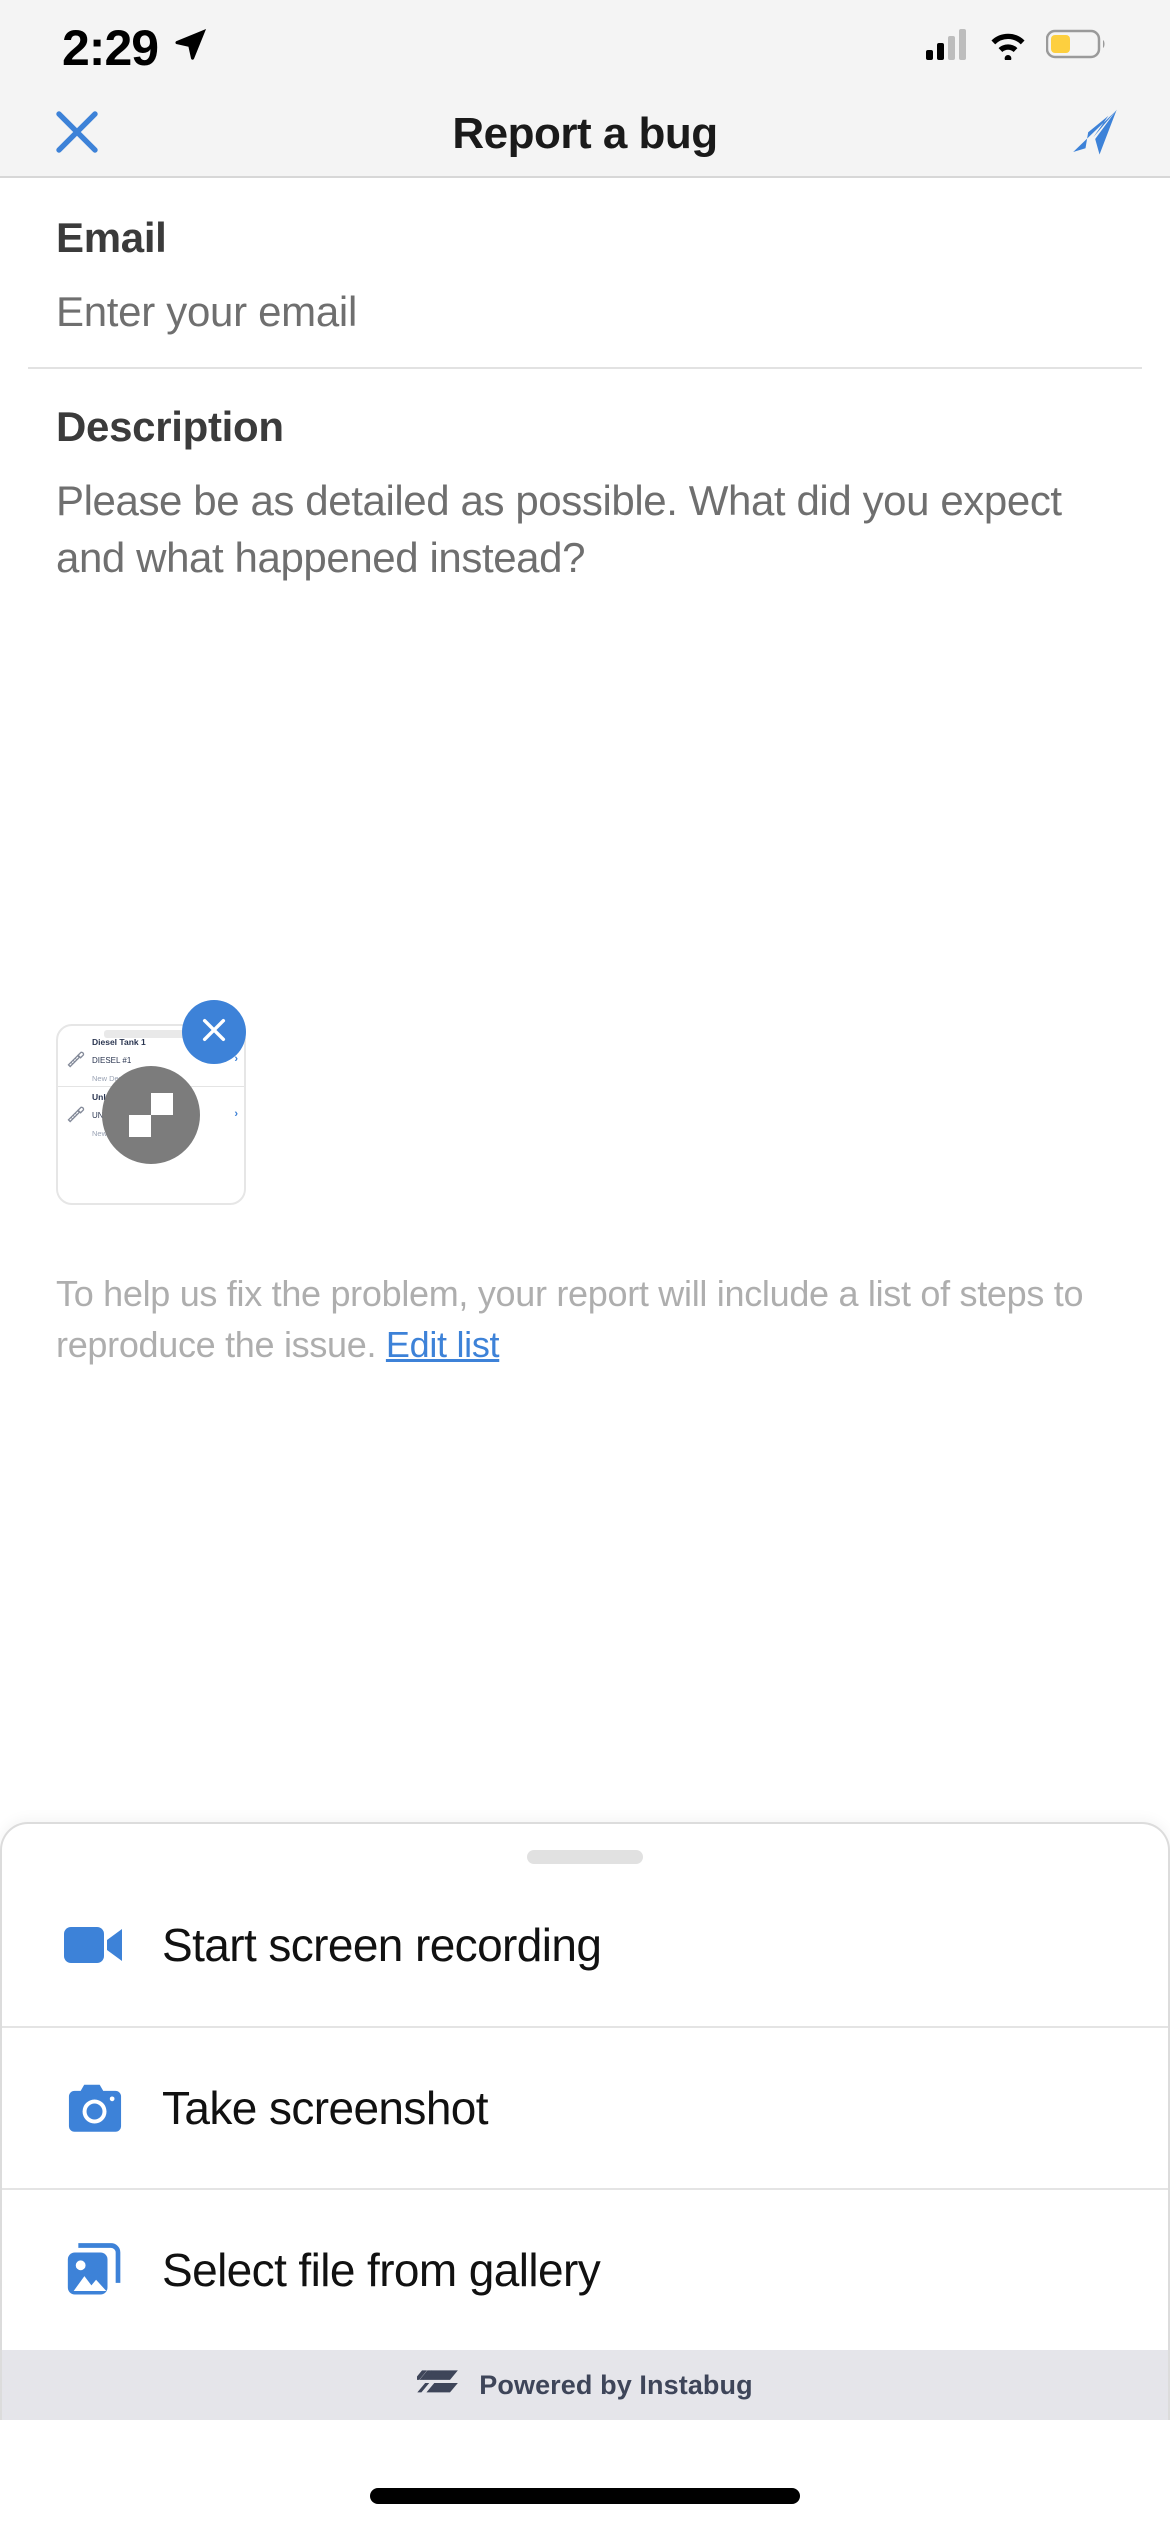  I want to click on home-indicator-area, so click(585, 2476).